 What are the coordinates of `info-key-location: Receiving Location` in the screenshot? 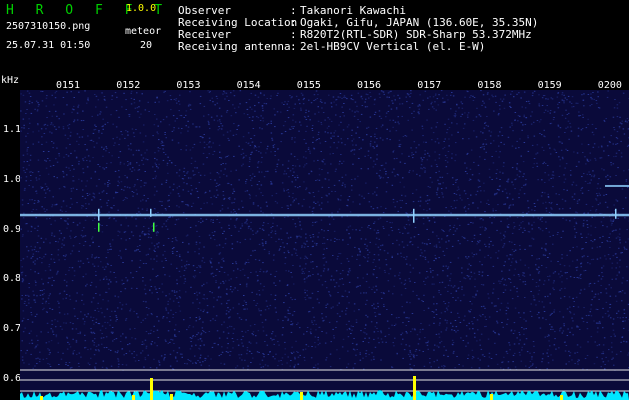 It's located at (238, 22).